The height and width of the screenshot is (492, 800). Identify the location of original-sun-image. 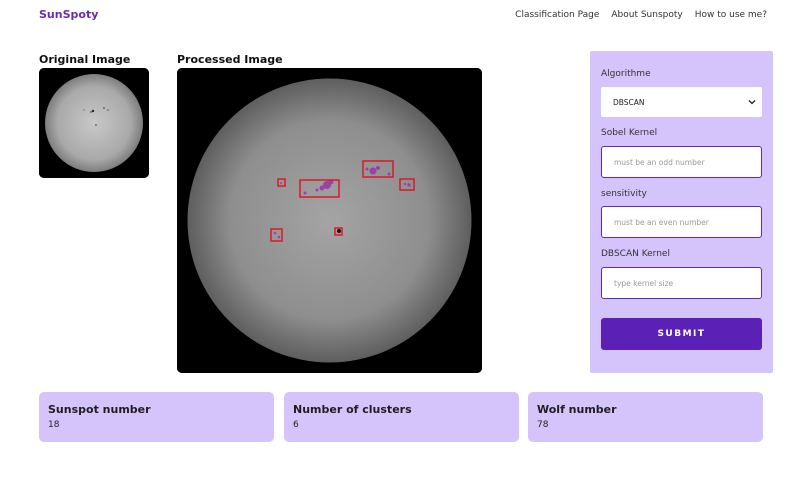
(94, 123).